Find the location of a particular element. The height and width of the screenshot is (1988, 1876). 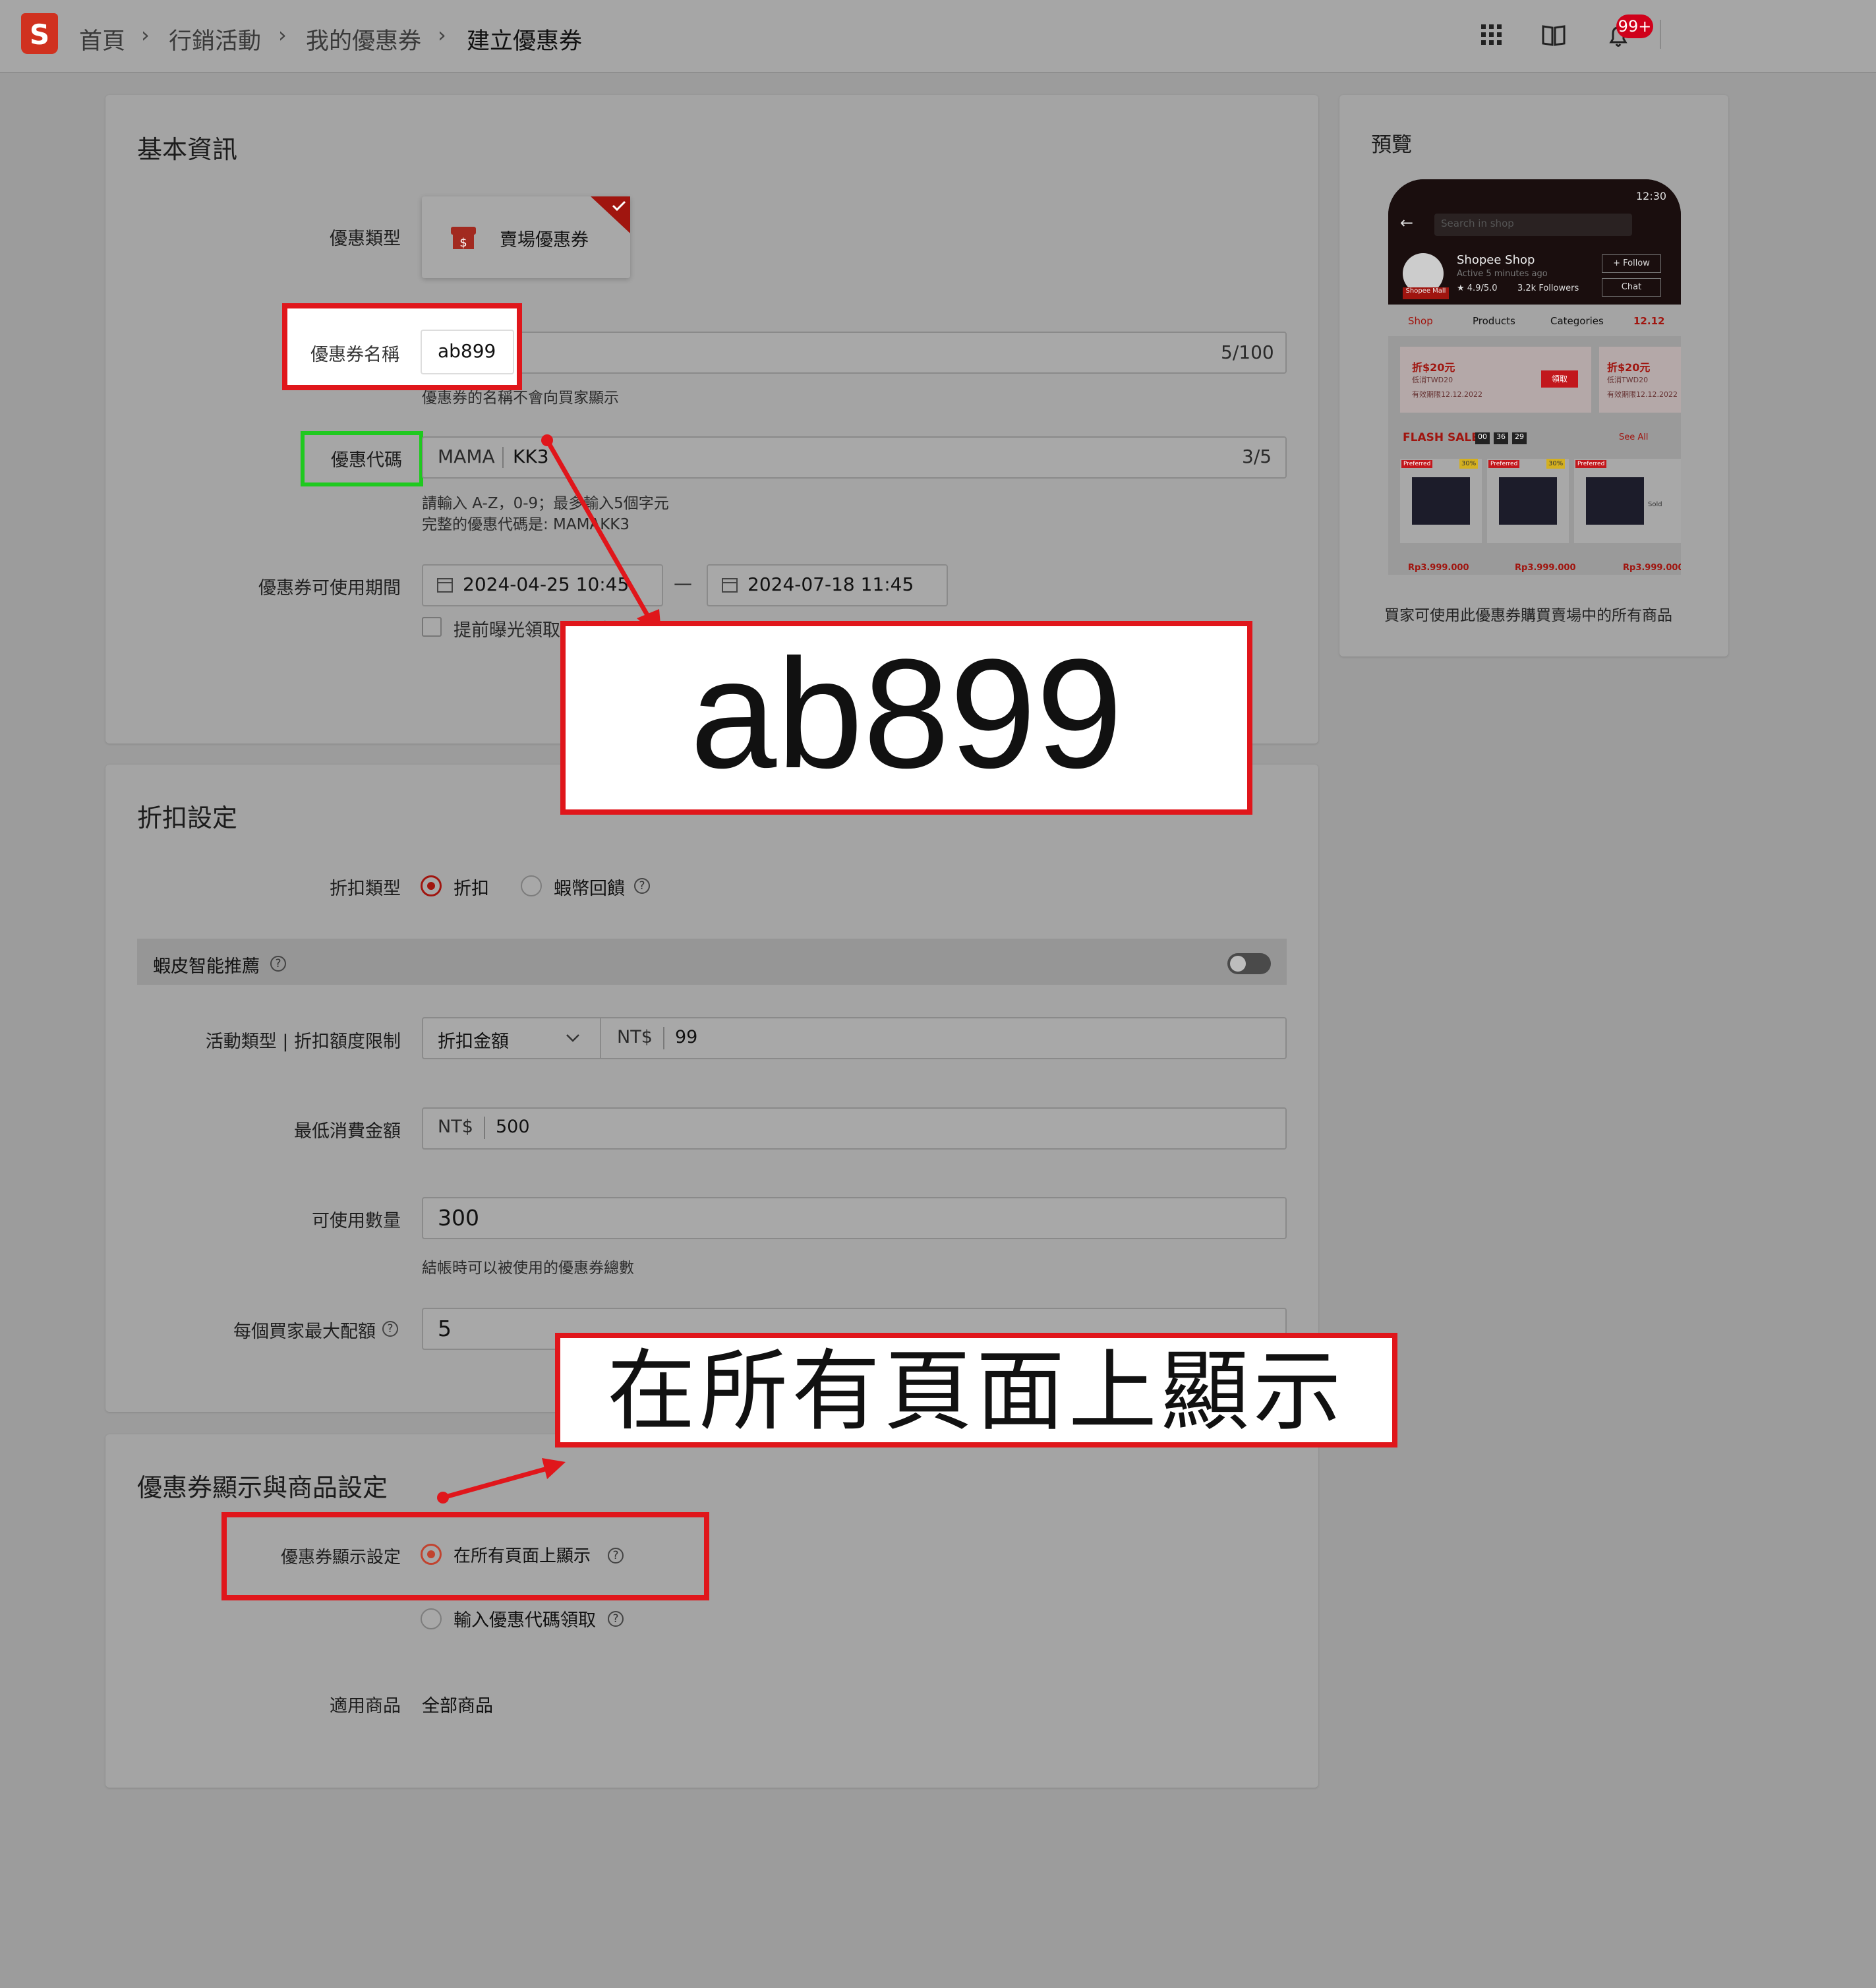

breadcrumb-home: 首頁 is located at coordinates (102, 39).